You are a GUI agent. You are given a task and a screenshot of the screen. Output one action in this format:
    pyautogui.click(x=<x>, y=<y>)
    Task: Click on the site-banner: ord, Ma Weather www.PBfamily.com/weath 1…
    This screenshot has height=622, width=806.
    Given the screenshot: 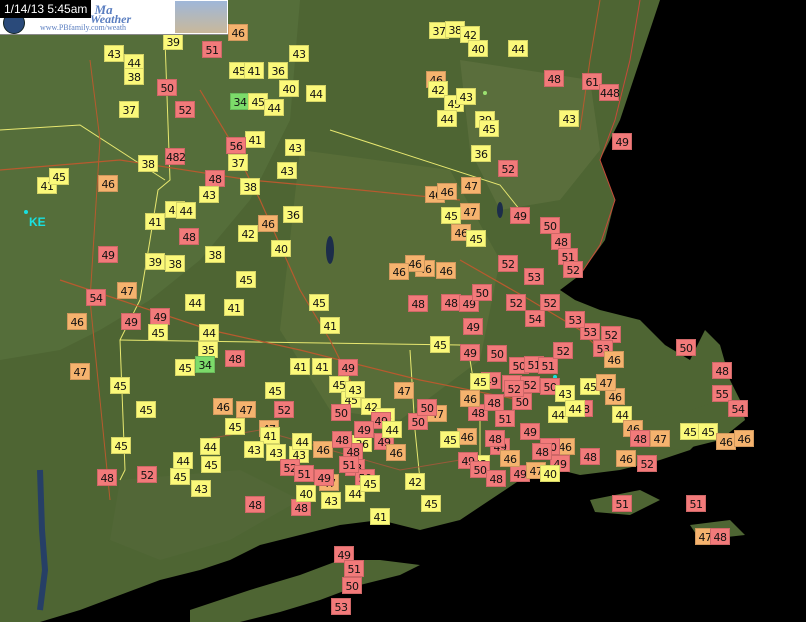 What is the action you would take?
    pyautogui.click(x=114, y=17)
    